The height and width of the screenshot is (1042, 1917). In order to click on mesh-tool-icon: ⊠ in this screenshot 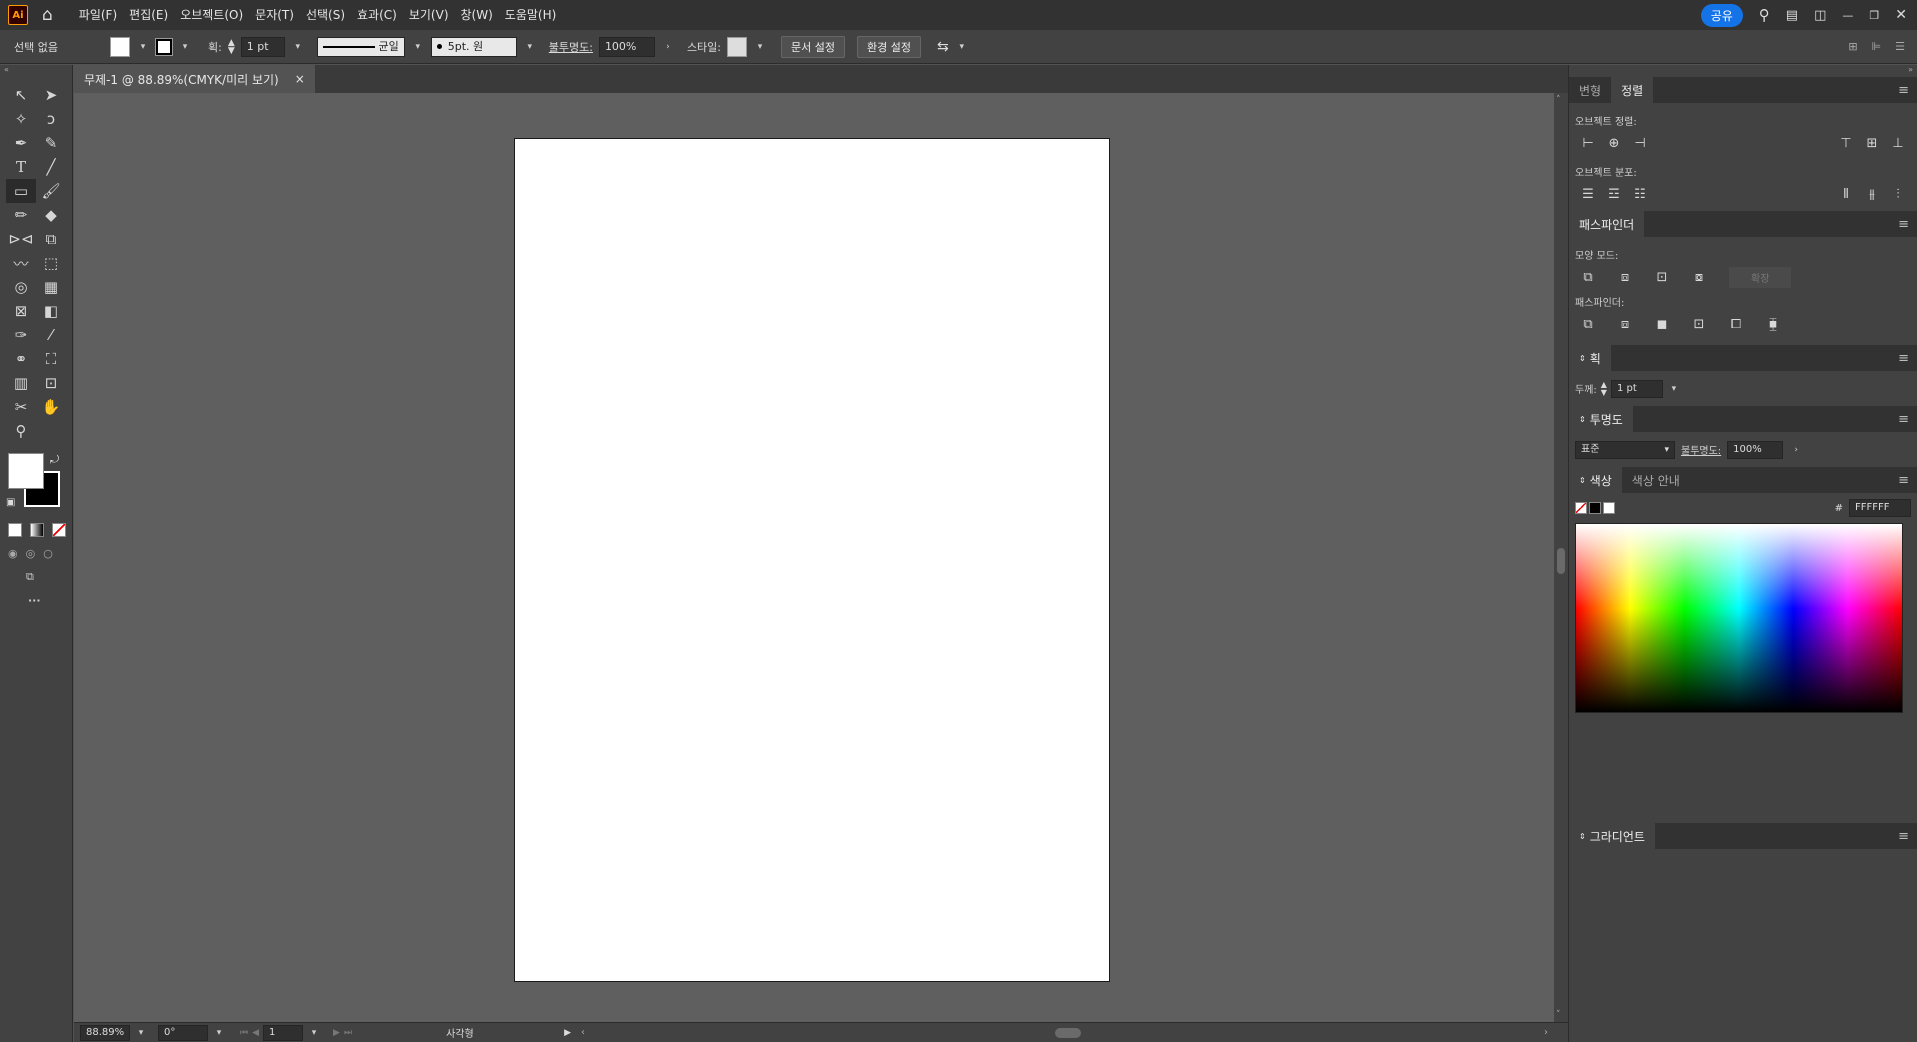, I will do `click(21, 311)`.